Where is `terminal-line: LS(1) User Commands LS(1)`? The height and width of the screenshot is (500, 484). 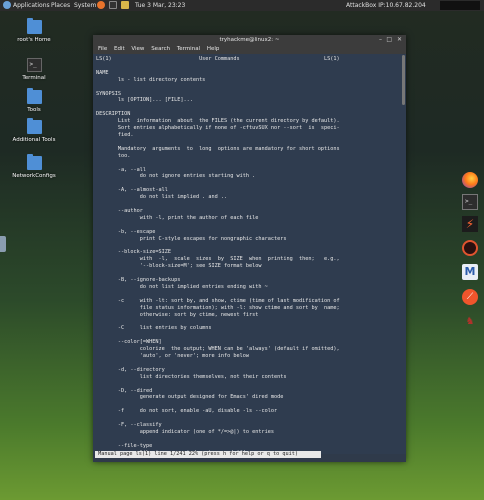 terminal-line: LS(1) User Commands LS(1) is located at coordinates (218, 59).